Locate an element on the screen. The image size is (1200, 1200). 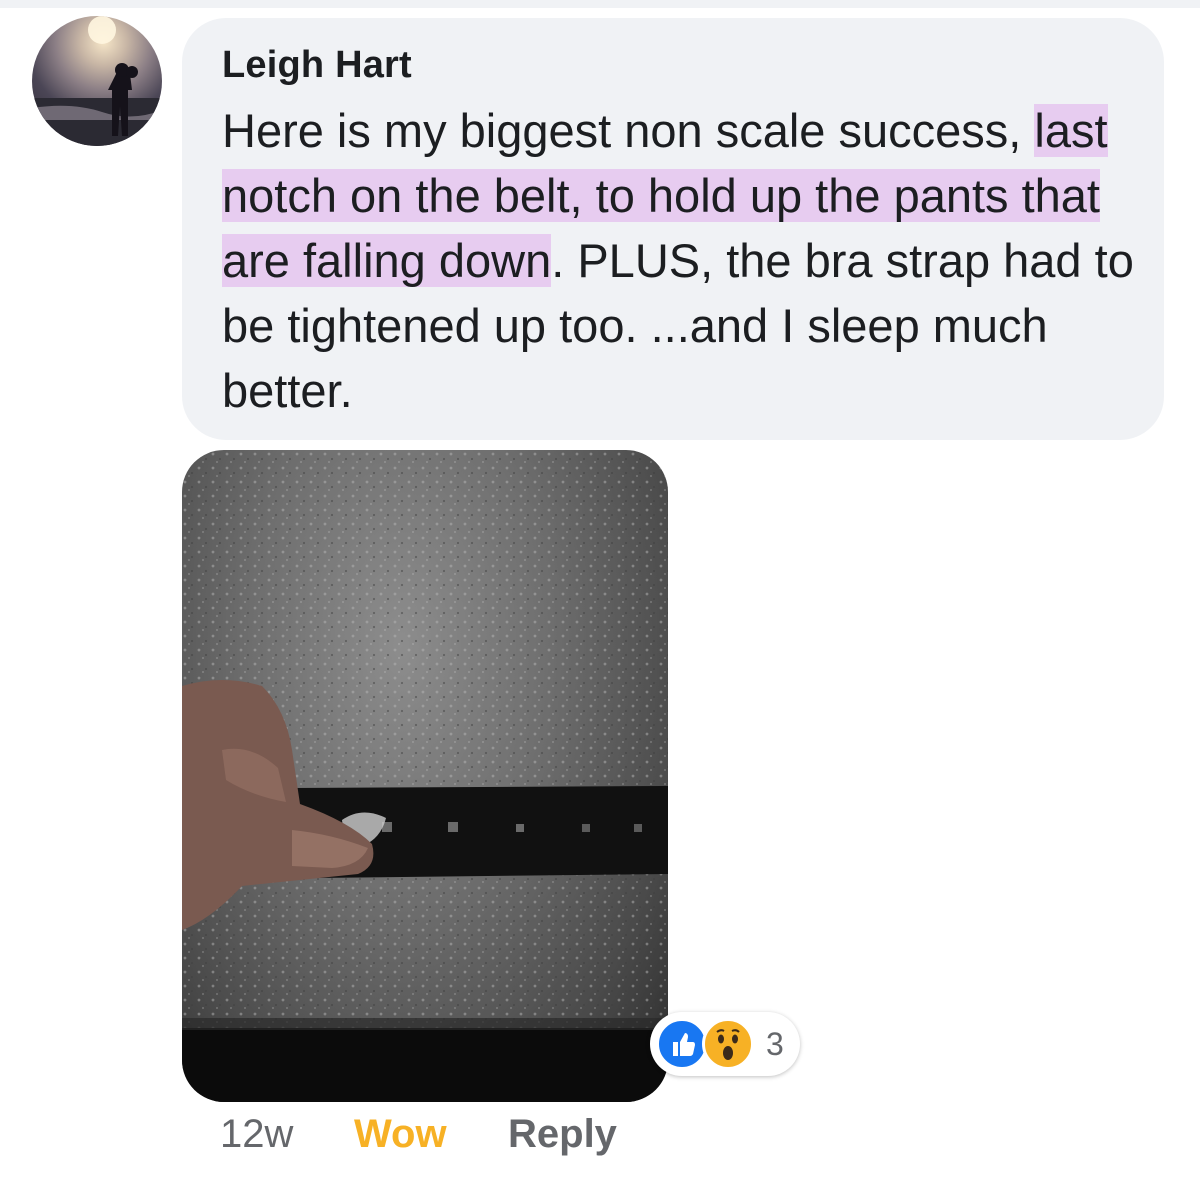
like-icon is located at coordinates (682, 1044).